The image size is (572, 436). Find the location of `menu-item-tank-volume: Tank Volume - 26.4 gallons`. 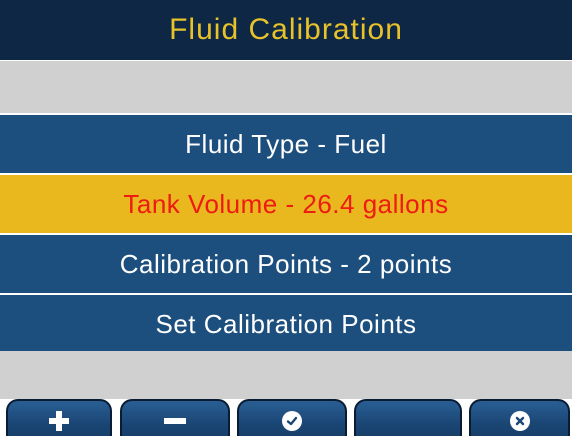

menu-item-tank-volume: Tank Volume - 26.4 gallons is located at coordinates (286, 204).